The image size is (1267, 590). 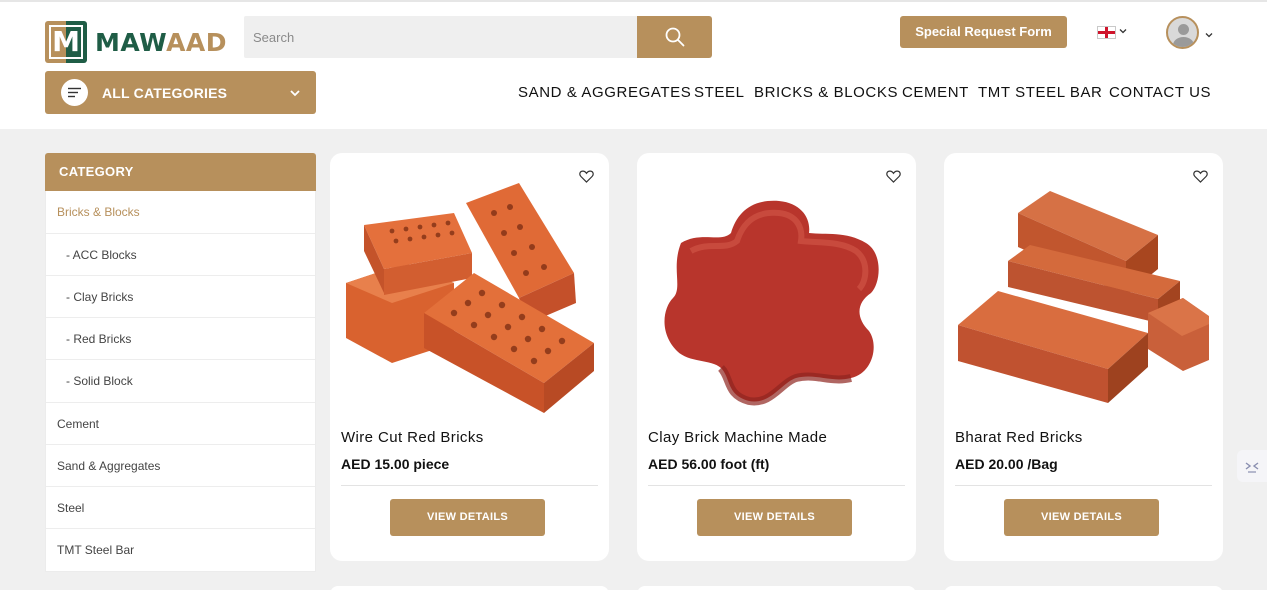 I want to click on product-price: AED 15.00 piece, so click(x=395, y=464).